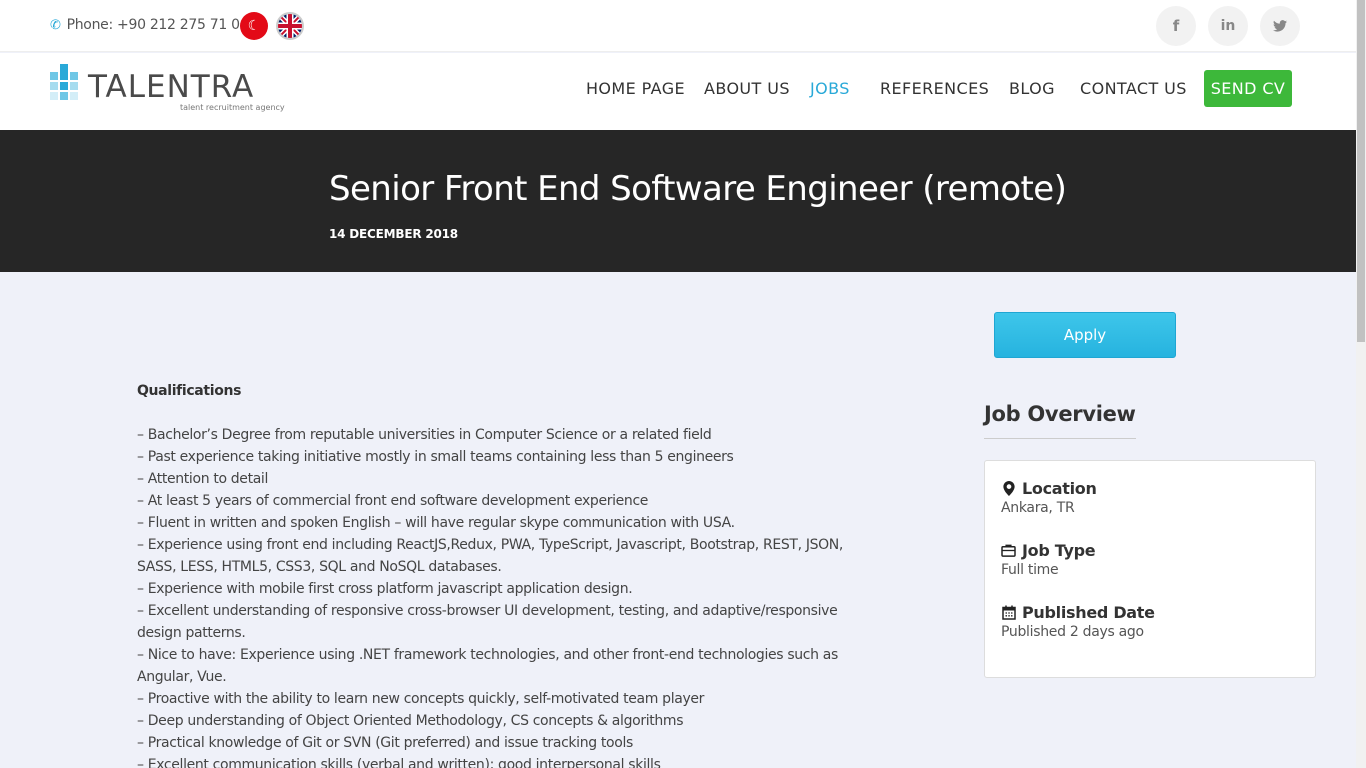 The width and height of the screenshot is (1366, 768). What do you see at coordinates (1228, 26) in the screenshot?
I see `linkedin-icon: in` at bounding box center [1228, 26].